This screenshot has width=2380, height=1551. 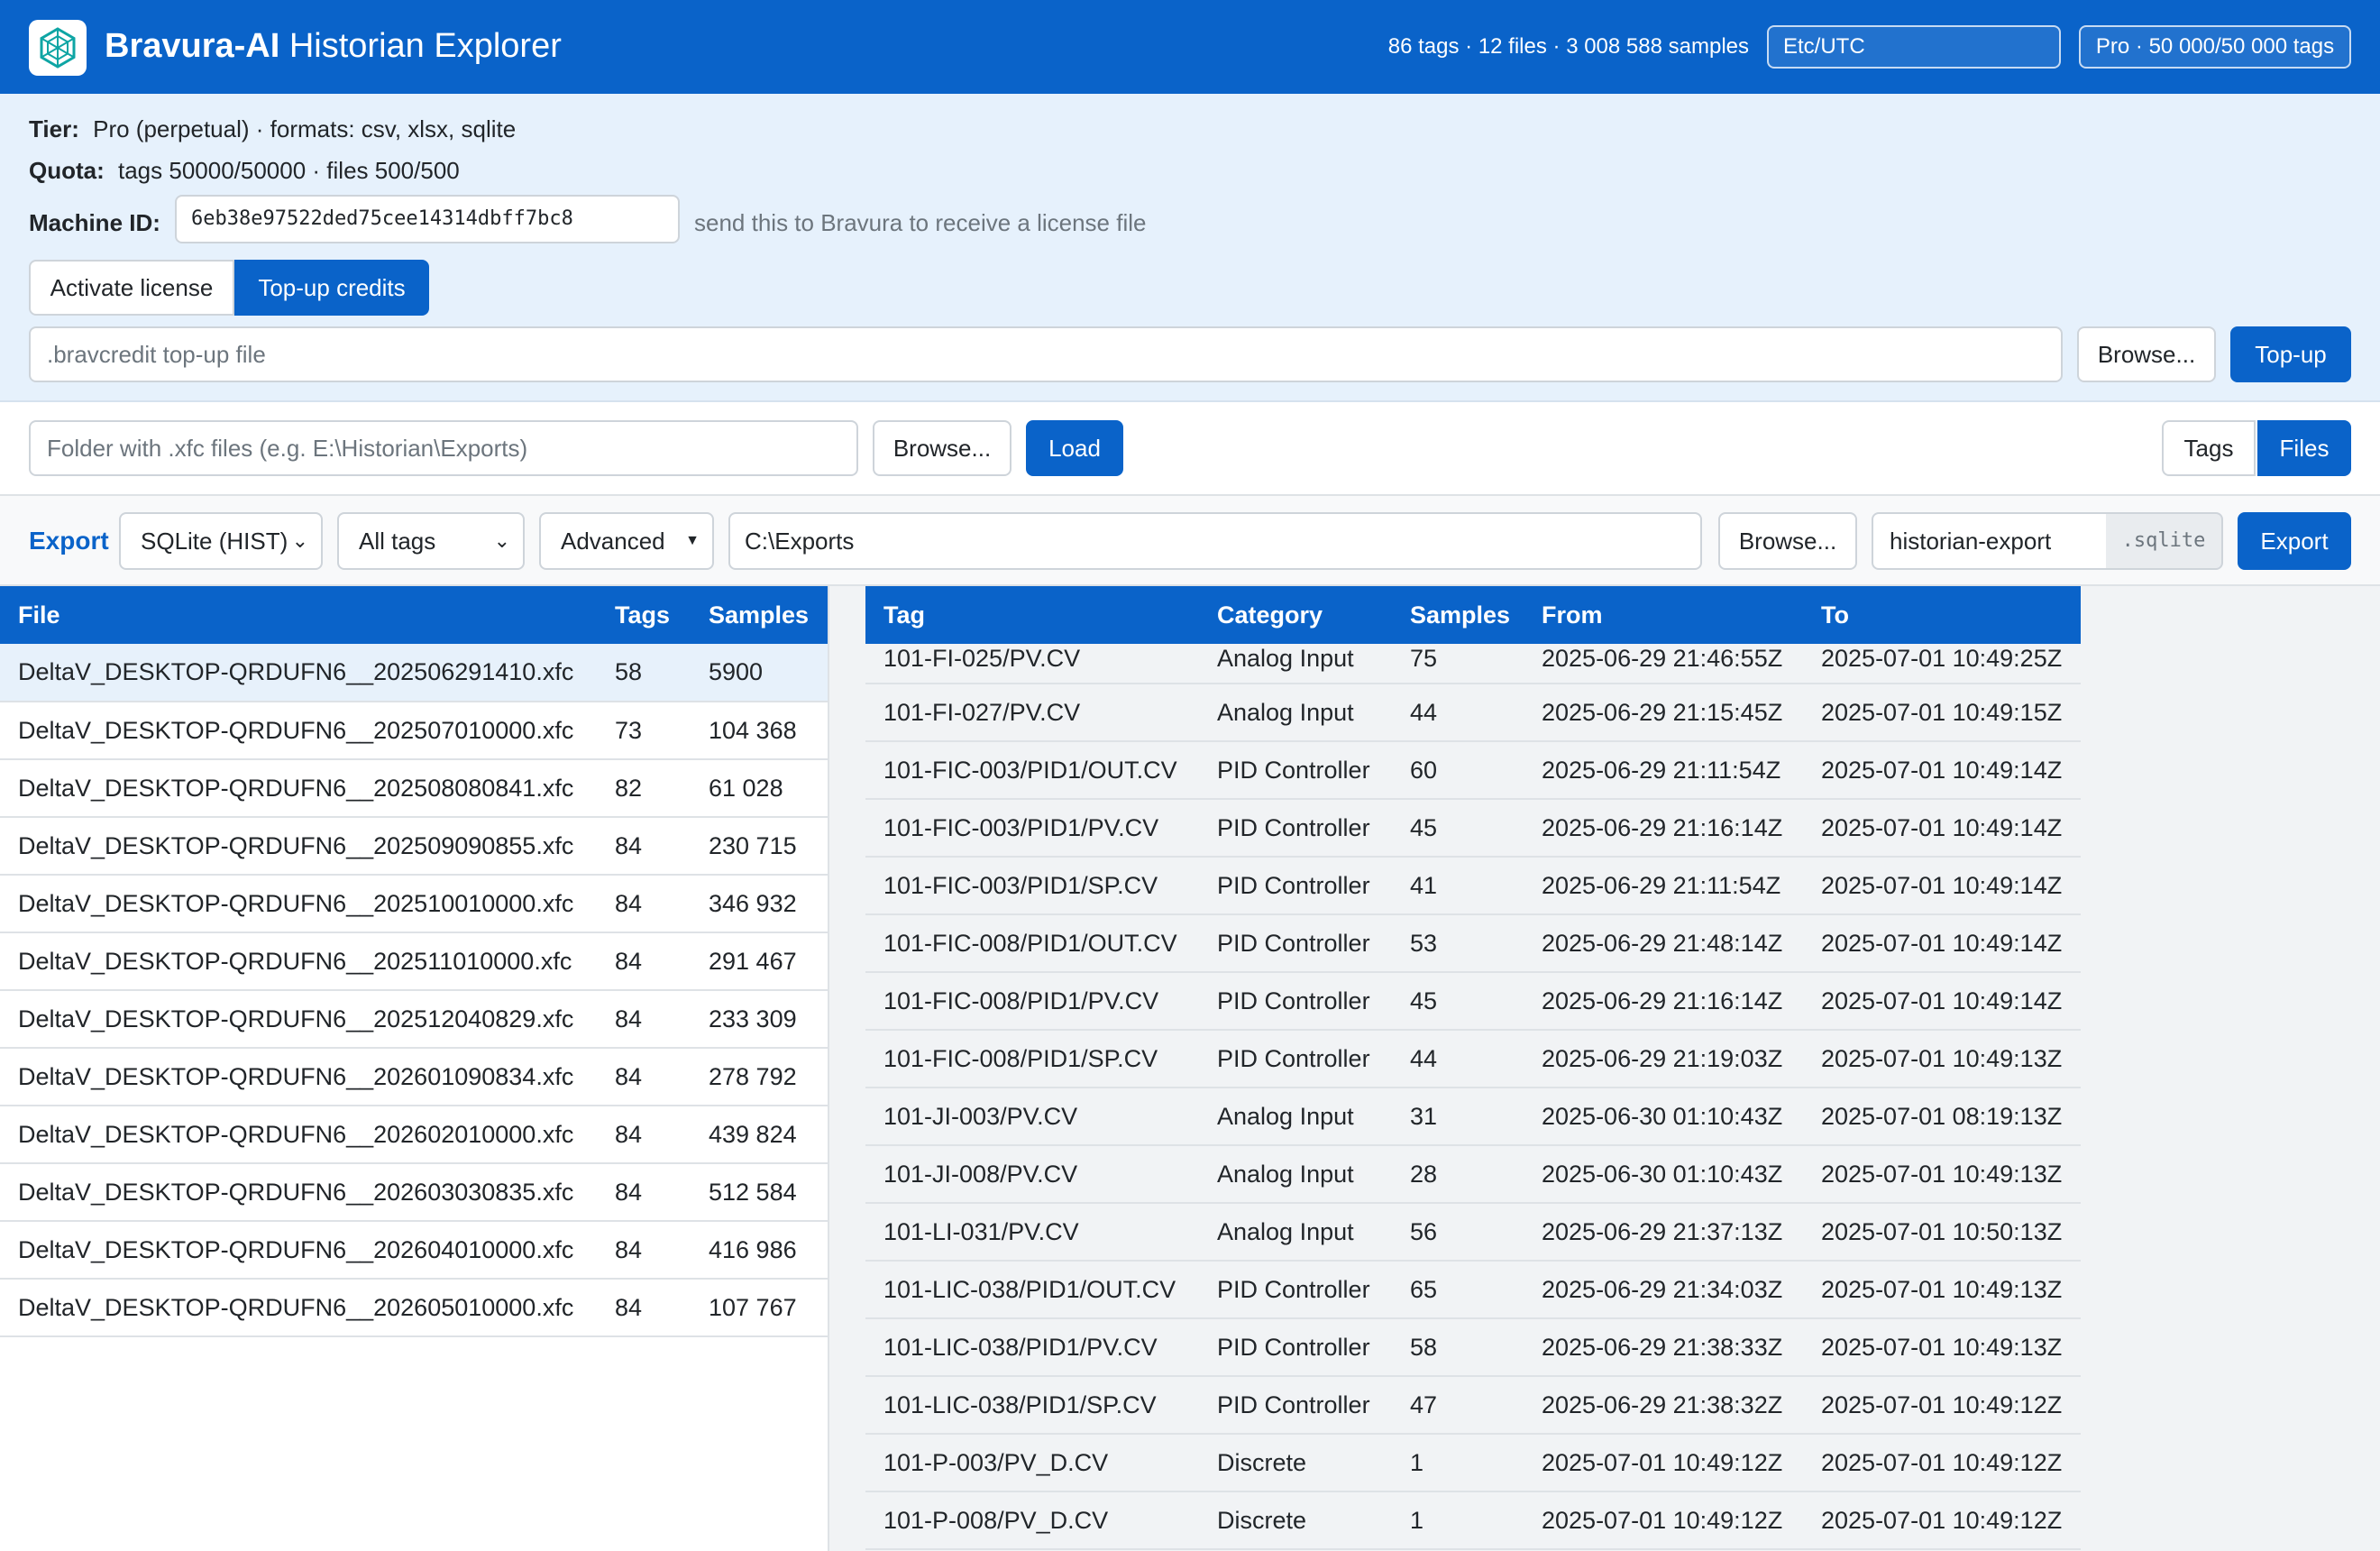 I want to click on file-name: DeltaV_DESKTOP-QRDUFN6__202605010000.xfc, so click(x=298, y=1308).